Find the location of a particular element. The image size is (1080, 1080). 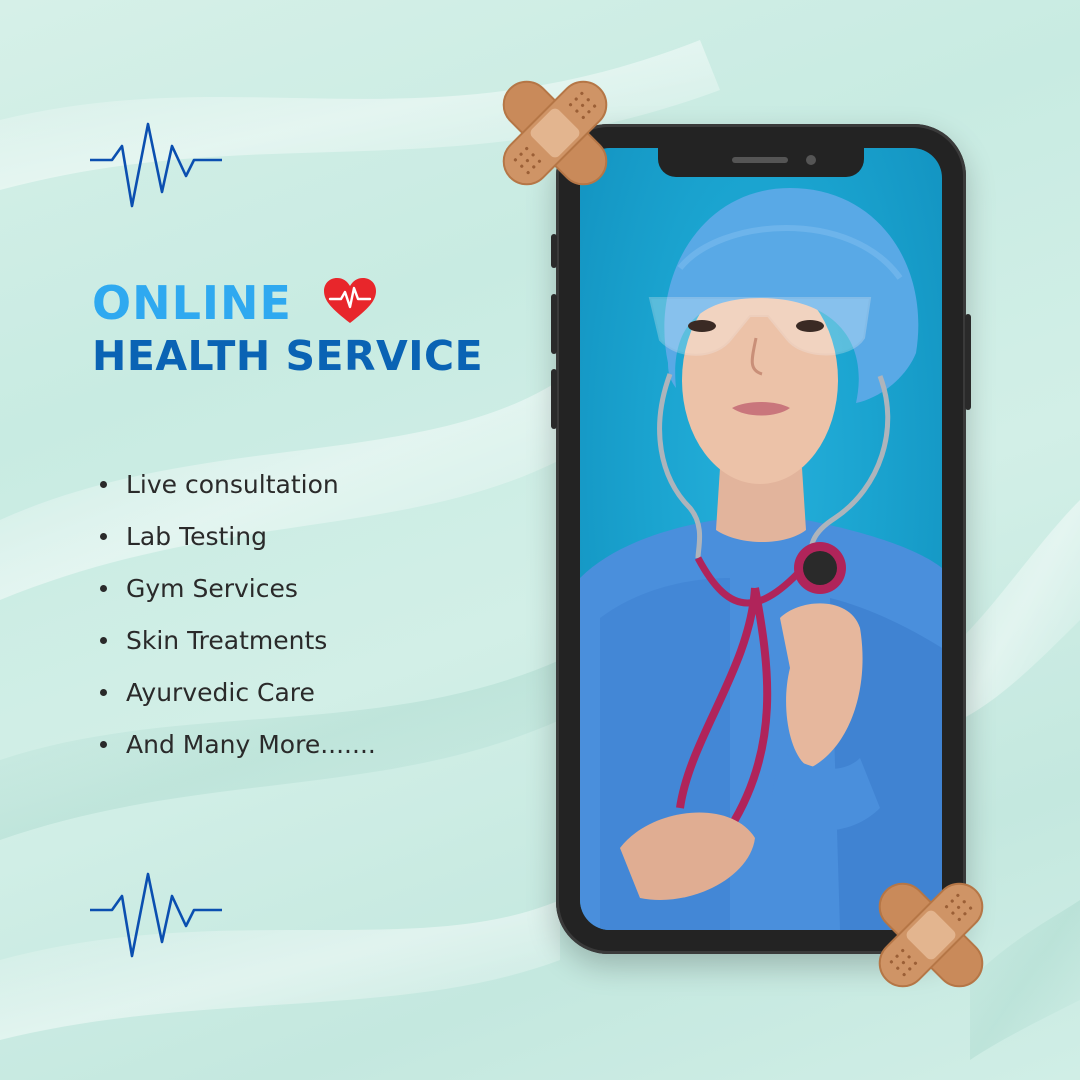

service-label: Gym Services is located at coordinates (212, 588).